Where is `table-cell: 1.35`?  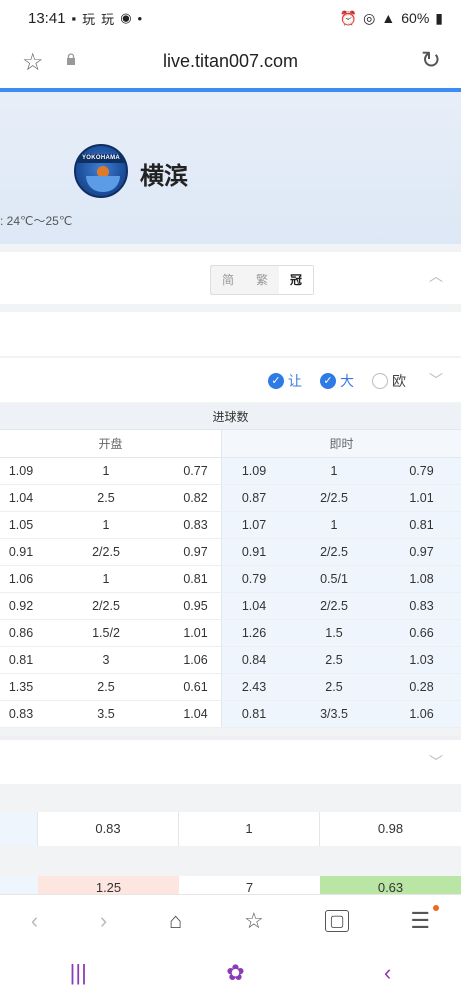
table-cell: 1.35 is located at coordinates (21, 687).